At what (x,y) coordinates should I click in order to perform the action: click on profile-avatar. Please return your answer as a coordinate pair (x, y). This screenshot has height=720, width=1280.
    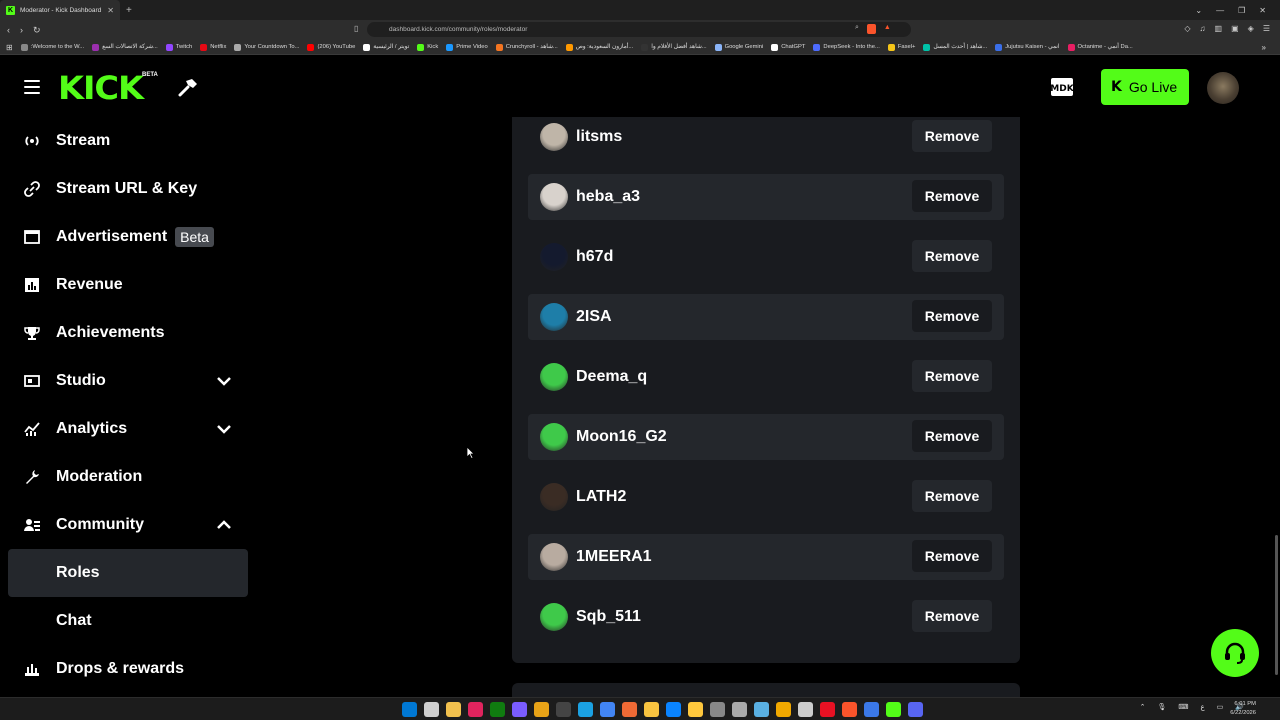
    Looking at the image, I should click on (1223, 88).